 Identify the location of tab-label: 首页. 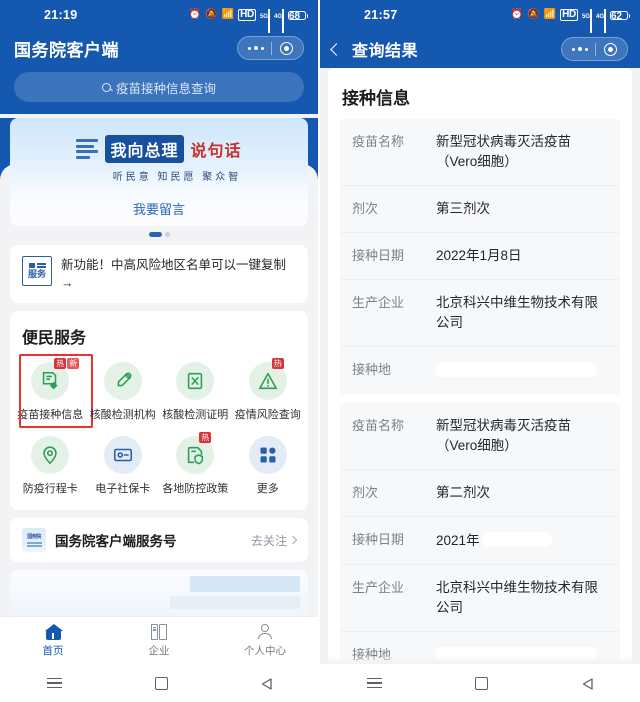
(53, 650).